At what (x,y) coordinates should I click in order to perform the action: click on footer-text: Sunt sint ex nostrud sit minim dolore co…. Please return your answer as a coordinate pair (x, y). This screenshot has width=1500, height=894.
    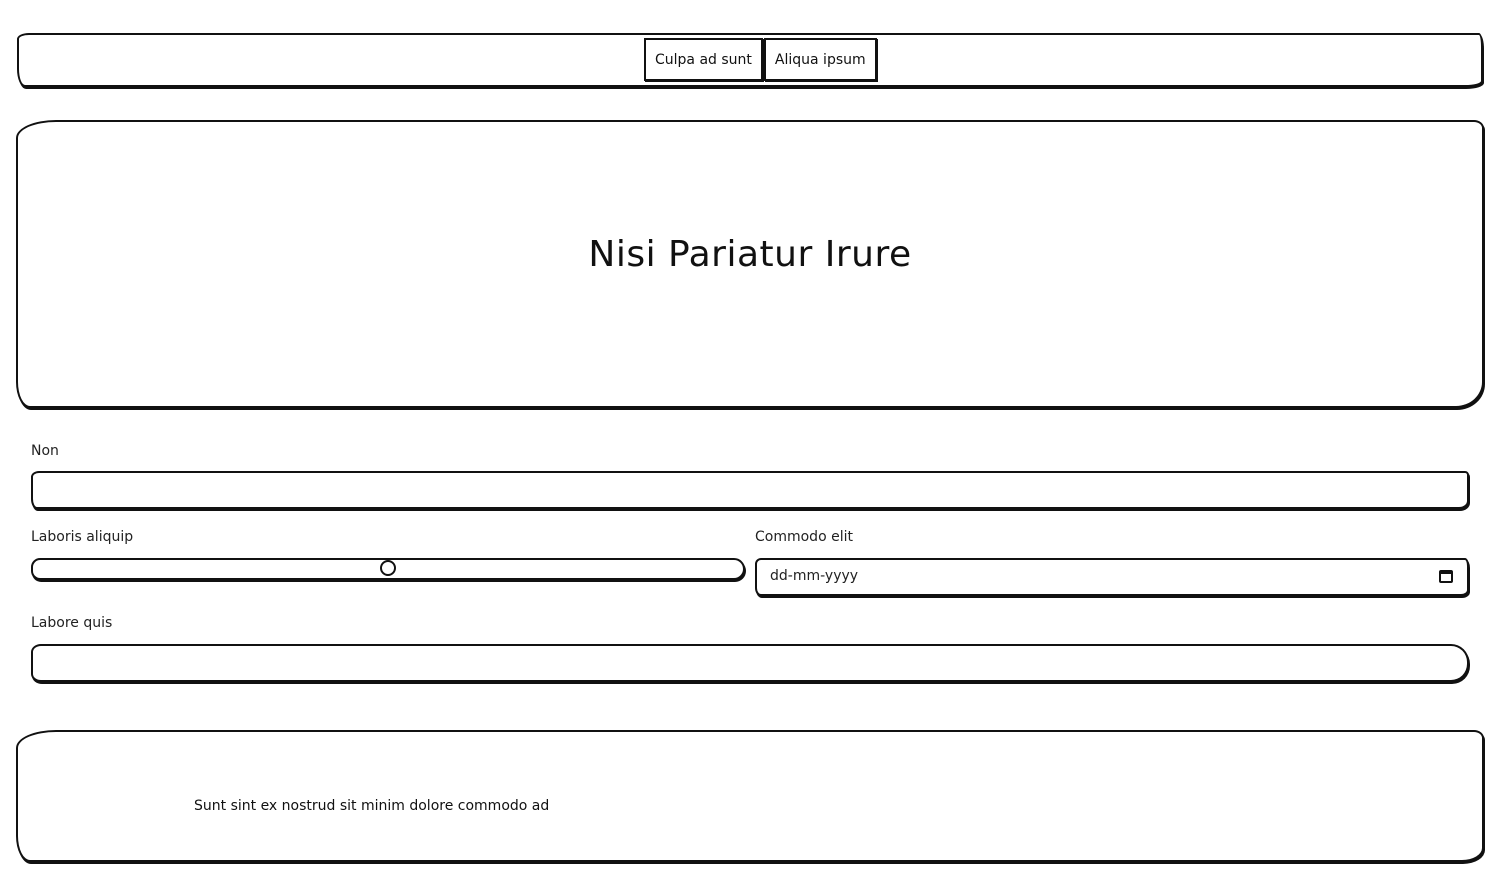
    Looking at the image, I should click on (372, 806).